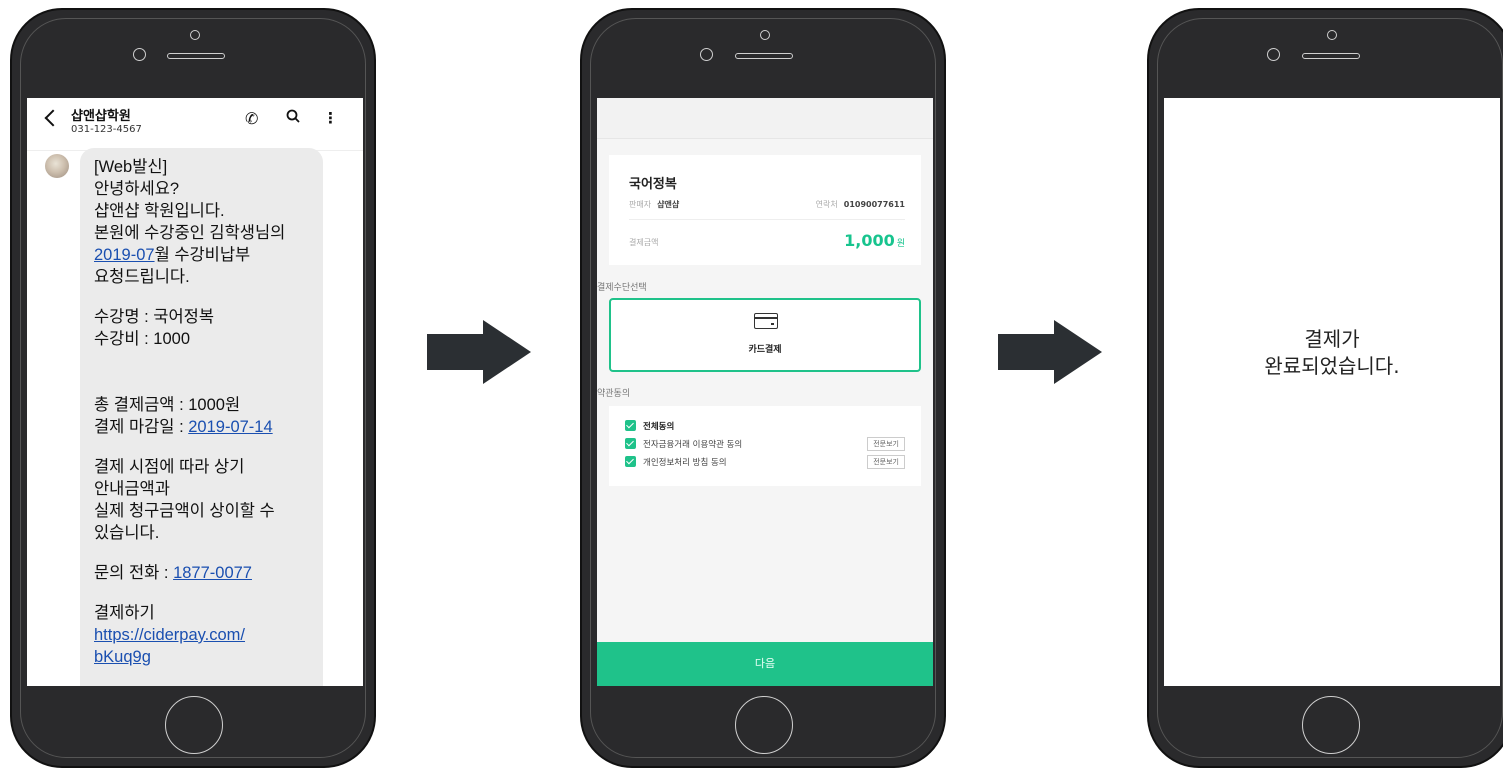 The image size is (1503, 771). Describe the element at coordinates (57, 166) in the screenshot. I see `sender-avatar` at that location.